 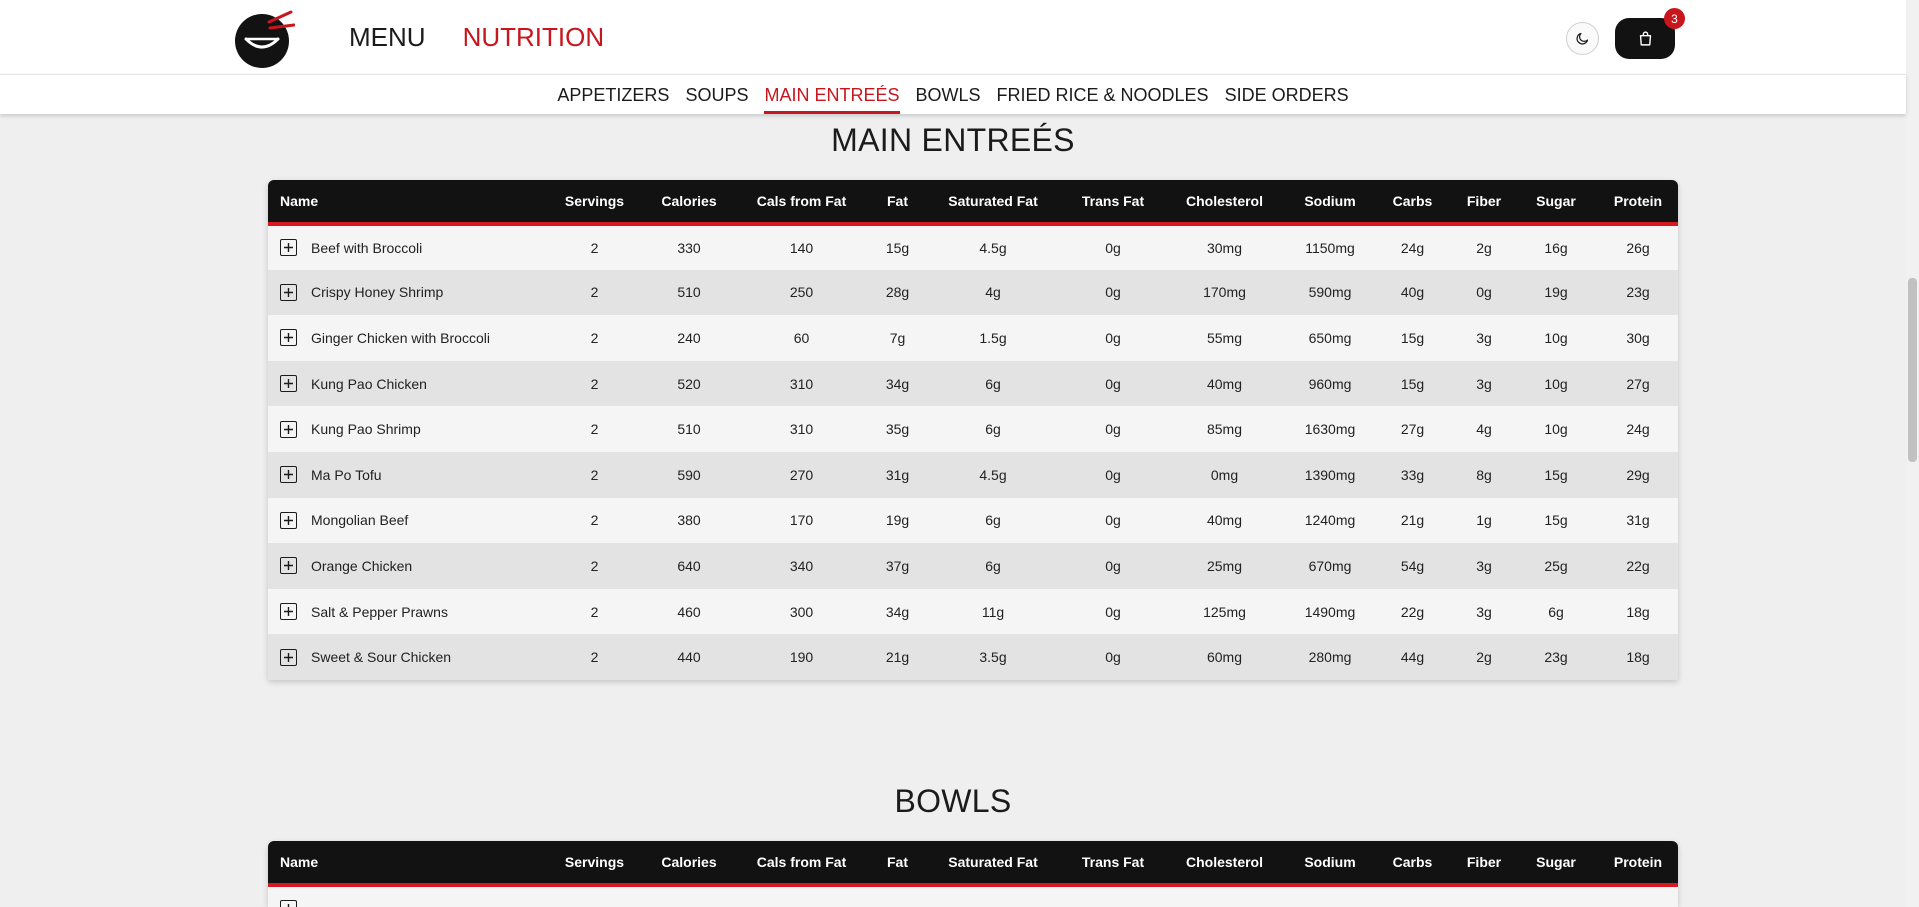 I want to click on table-cell: 22g, so click(x=1412, y=611).